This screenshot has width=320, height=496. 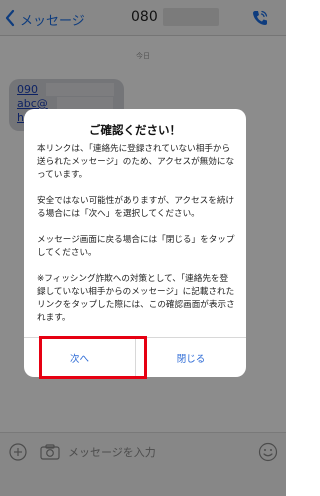 What do you see at coordinates (93, 357) in the screenshot?
I see `highlight-box` at bounding box center [93, 357].